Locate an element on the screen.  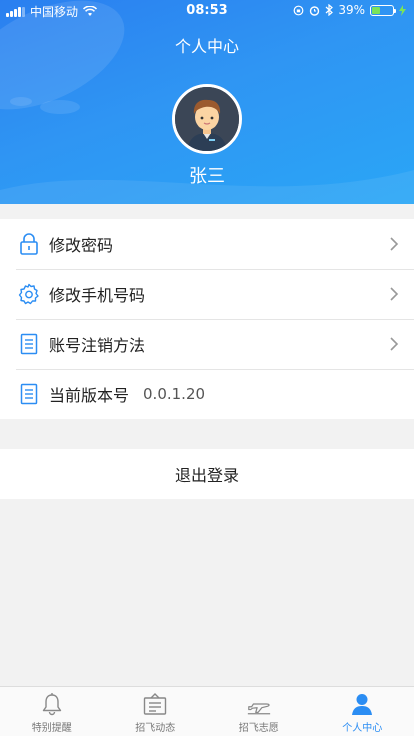
tab-personal-center: 个人中心 is located at coordinates (362, 711).